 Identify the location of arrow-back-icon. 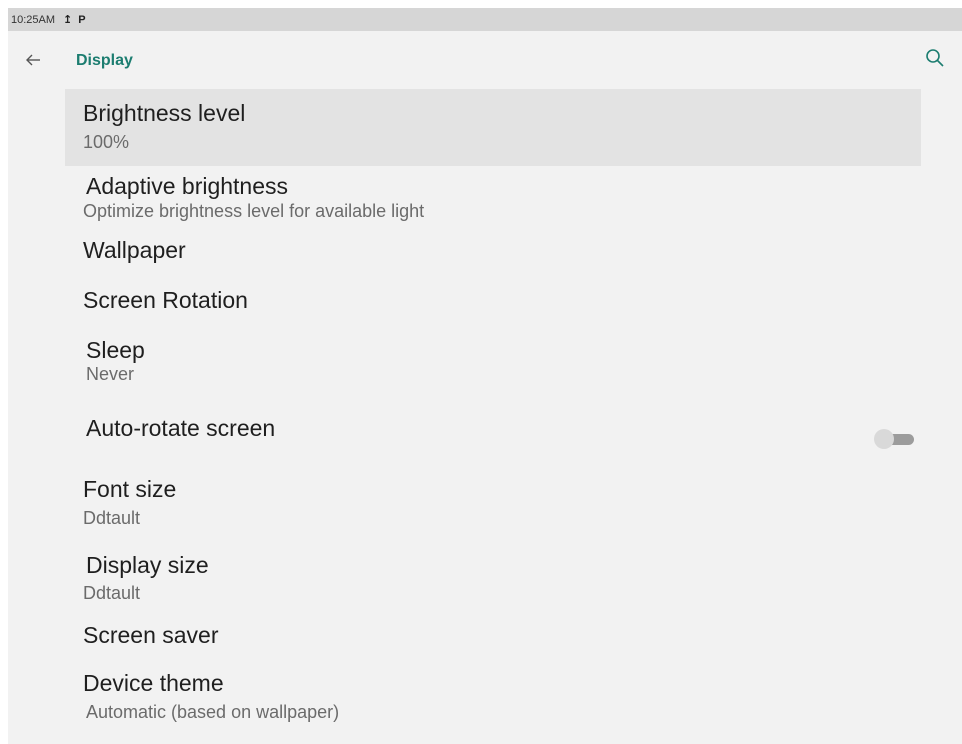
(33, 60).